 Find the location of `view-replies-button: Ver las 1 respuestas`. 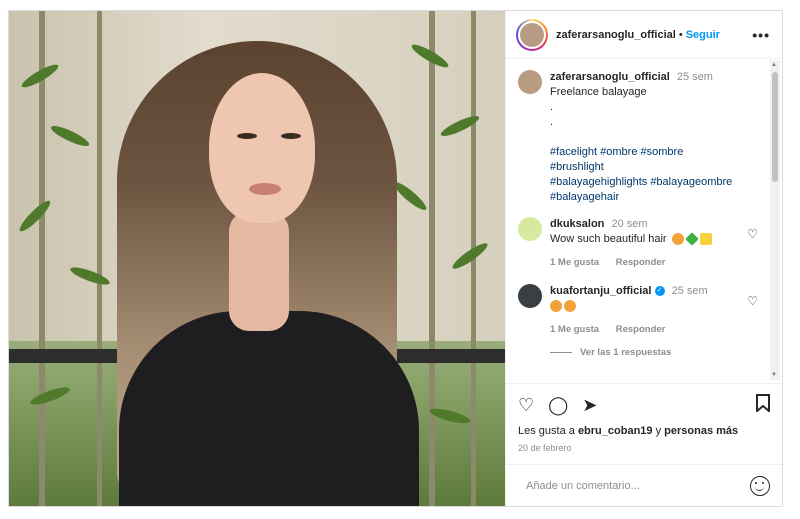

view-replies-button: Ver las 1 respuestas is located at coordinates (654, 352).